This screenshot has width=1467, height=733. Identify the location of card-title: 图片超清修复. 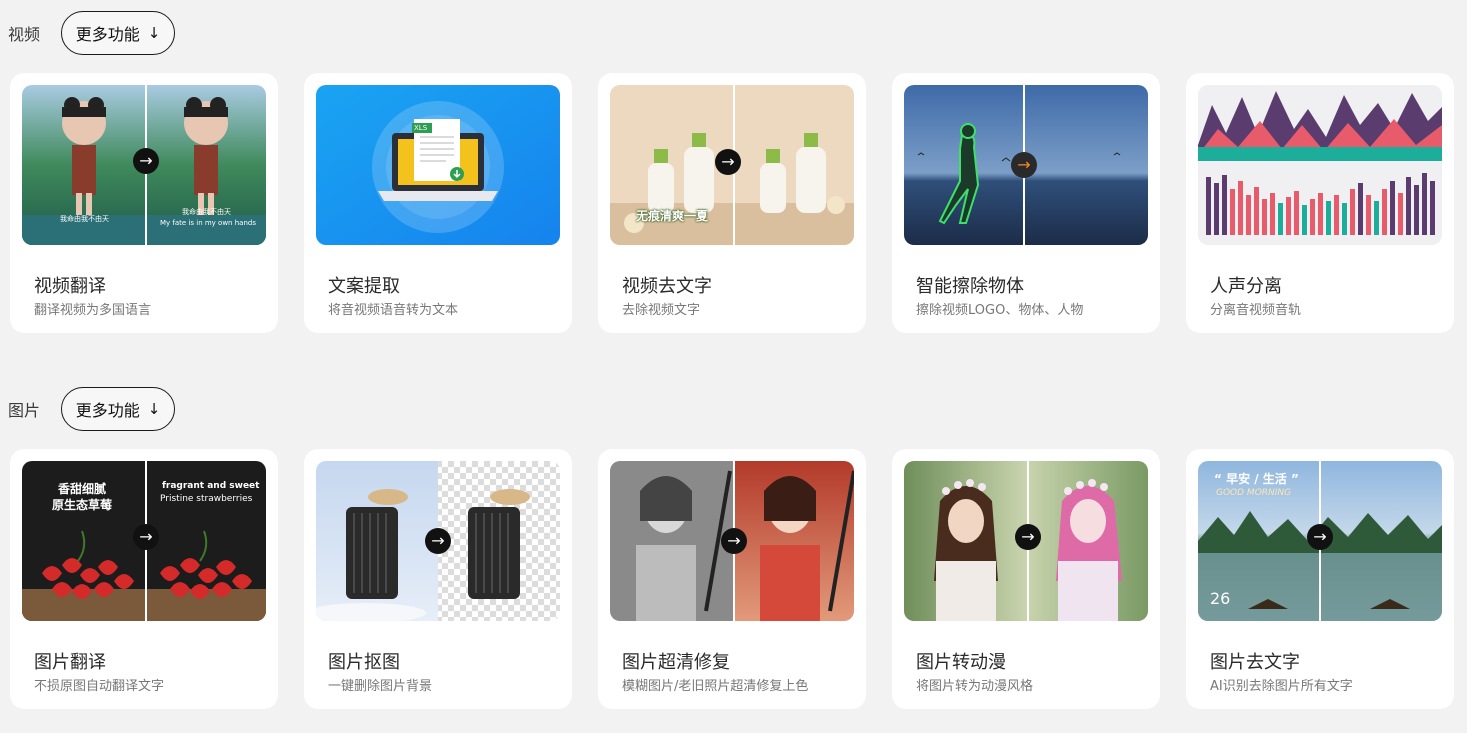
(676, 662).